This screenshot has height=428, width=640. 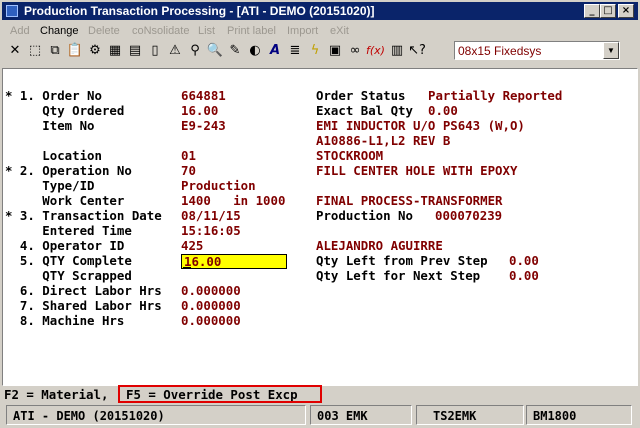 I want to click on x-icon: ✕, so click(x=15, y=51).